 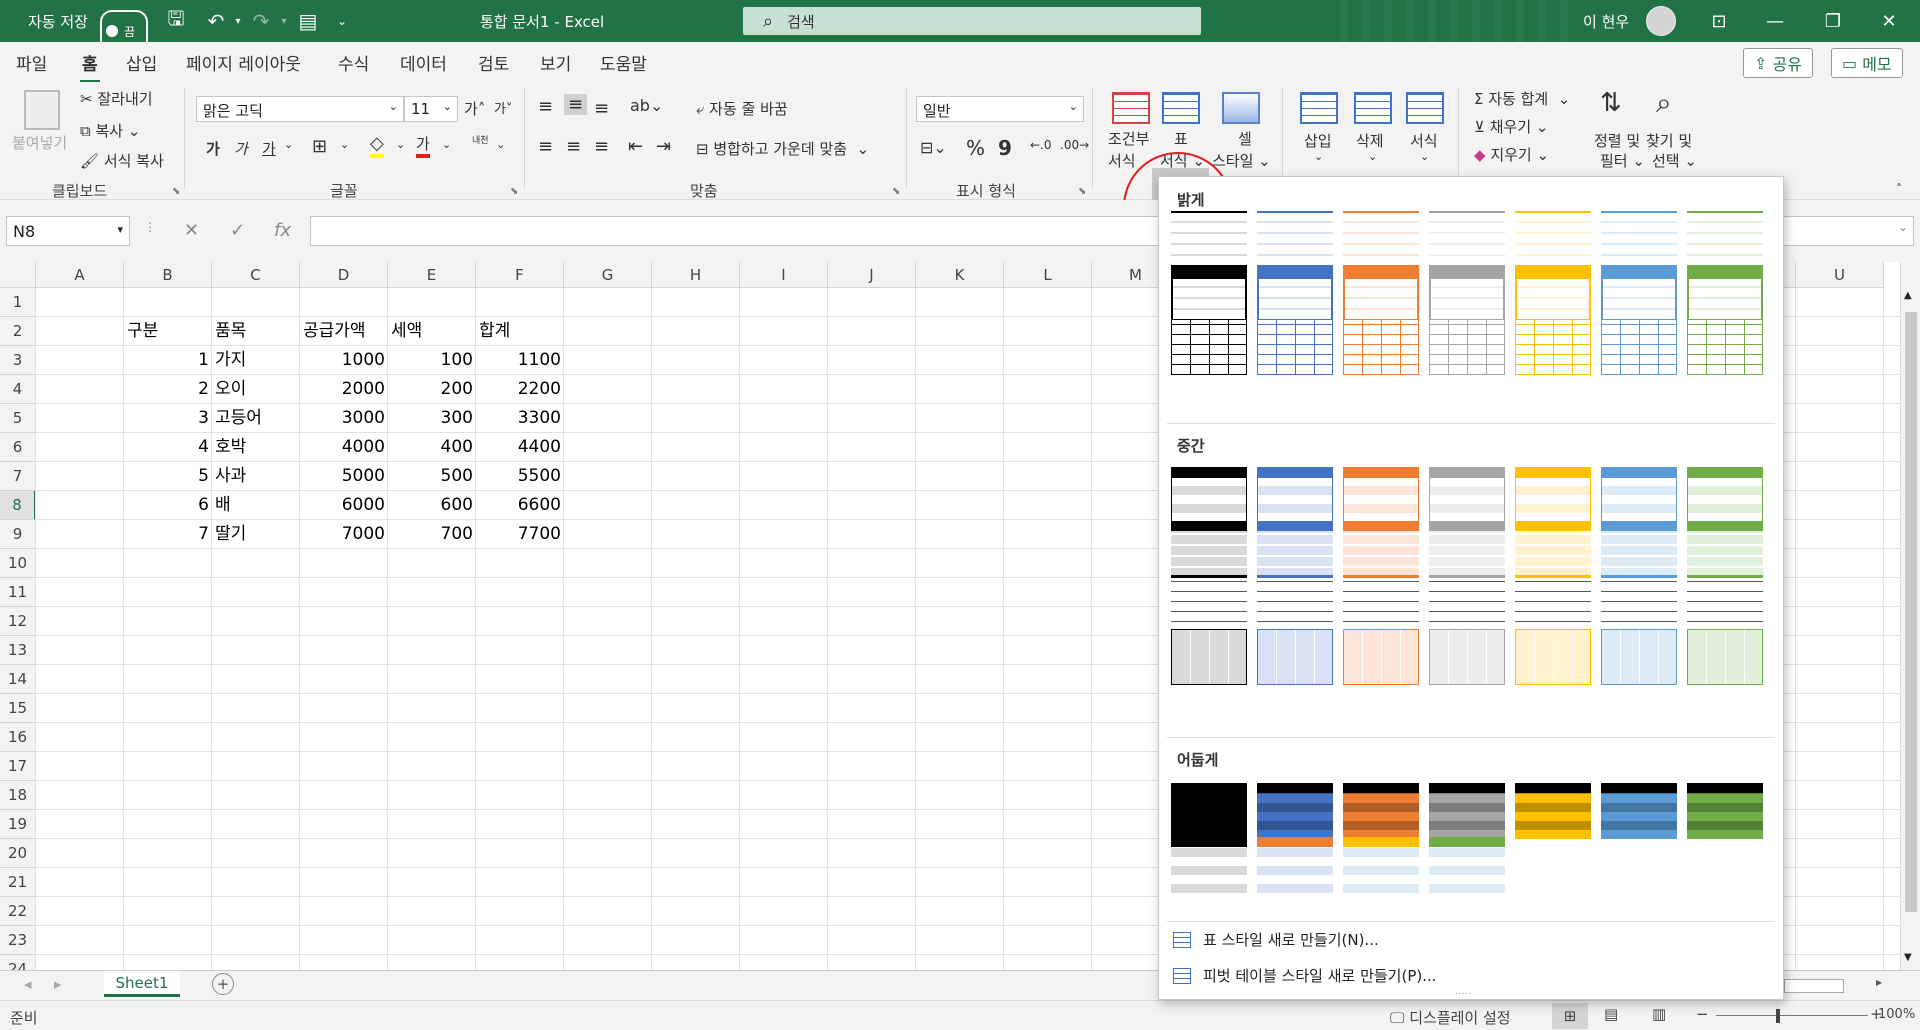 I want to click on bold-button: 가, so click(x=213, y=148).